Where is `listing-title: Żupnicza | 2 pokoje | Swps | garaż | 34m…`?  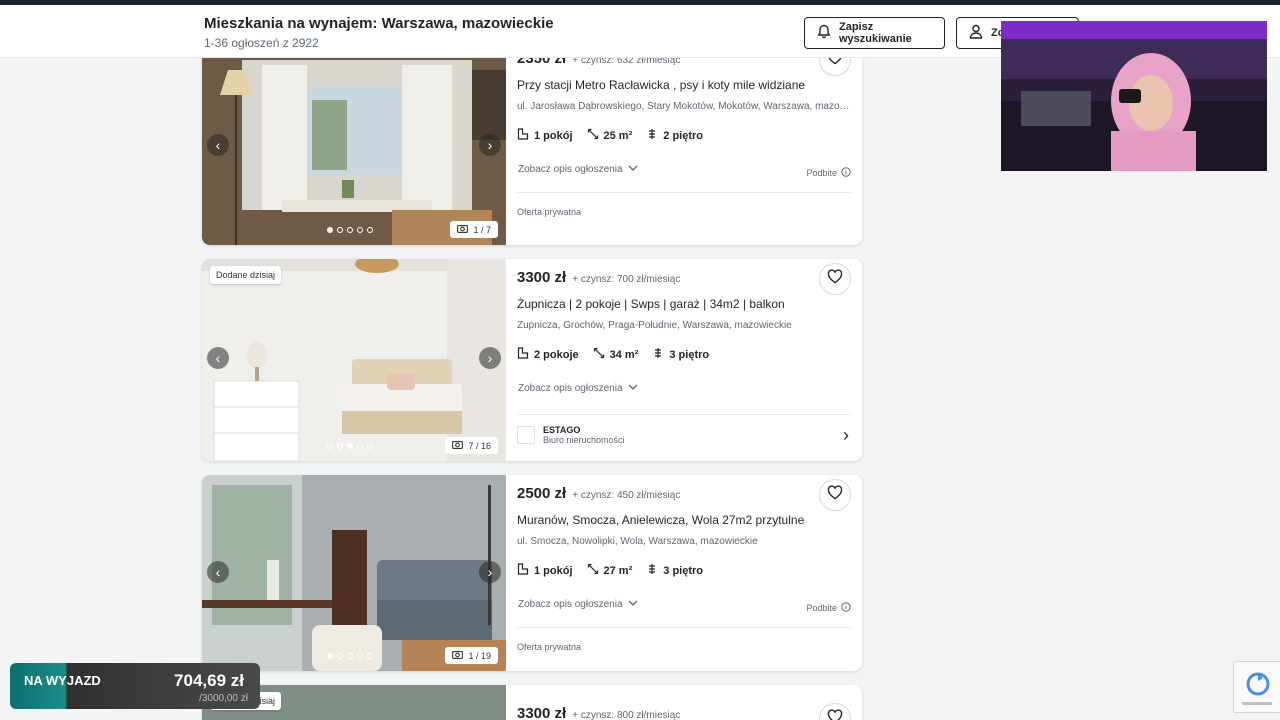
listing-title: Żupnicza | 2 pokoje | Swps | garaż | 34m… is located at coordinates (684, 304).